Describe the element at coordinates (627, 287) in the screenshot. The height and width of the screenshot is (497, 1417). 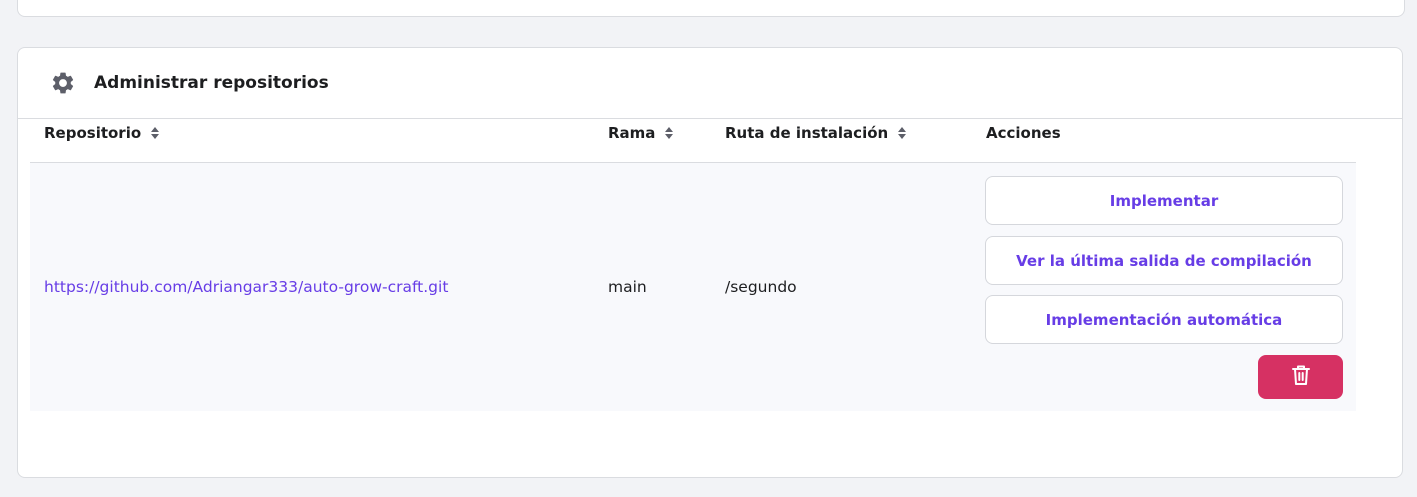
I see `branch-cell: main` at that location.